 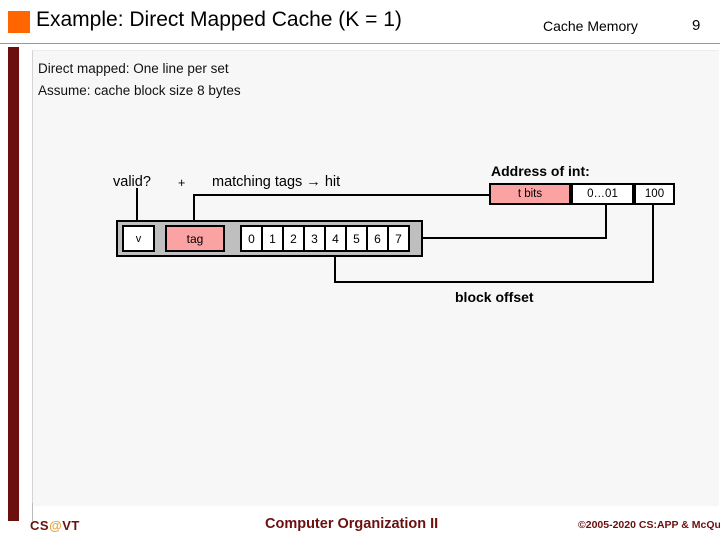 What do you see at coordinates (276, 182) in the screenshot?
I see `matching-tags-label: matching tags → hit` at bounding box center [276, 182].